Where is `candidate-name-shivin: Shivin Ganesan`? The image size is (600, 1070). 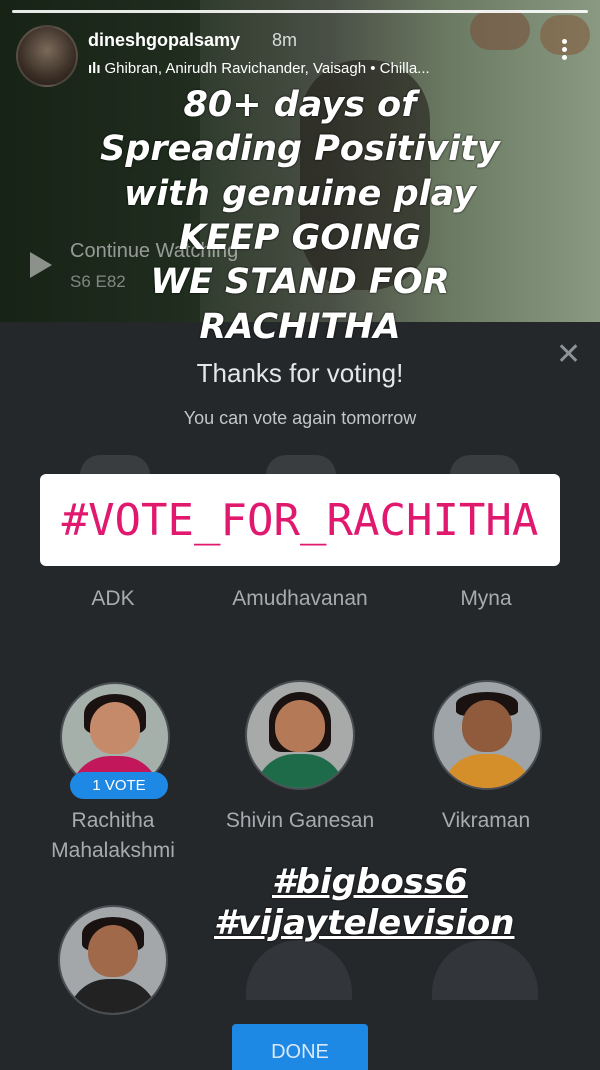 candidate-name-shivin: Shivin Ganesan is located at coordinates (300, 821).